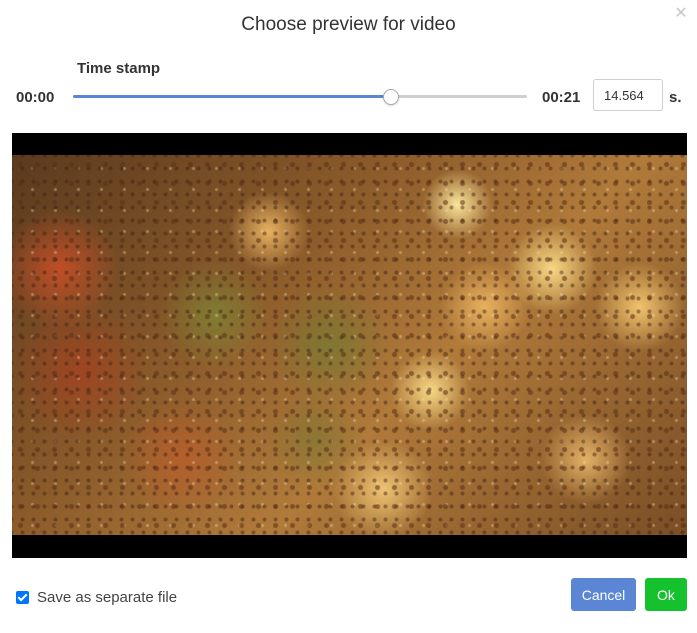 This screenshot has height=633, width=697. I want to click on dialog-title: Choose preview for video, so click(348, 24).